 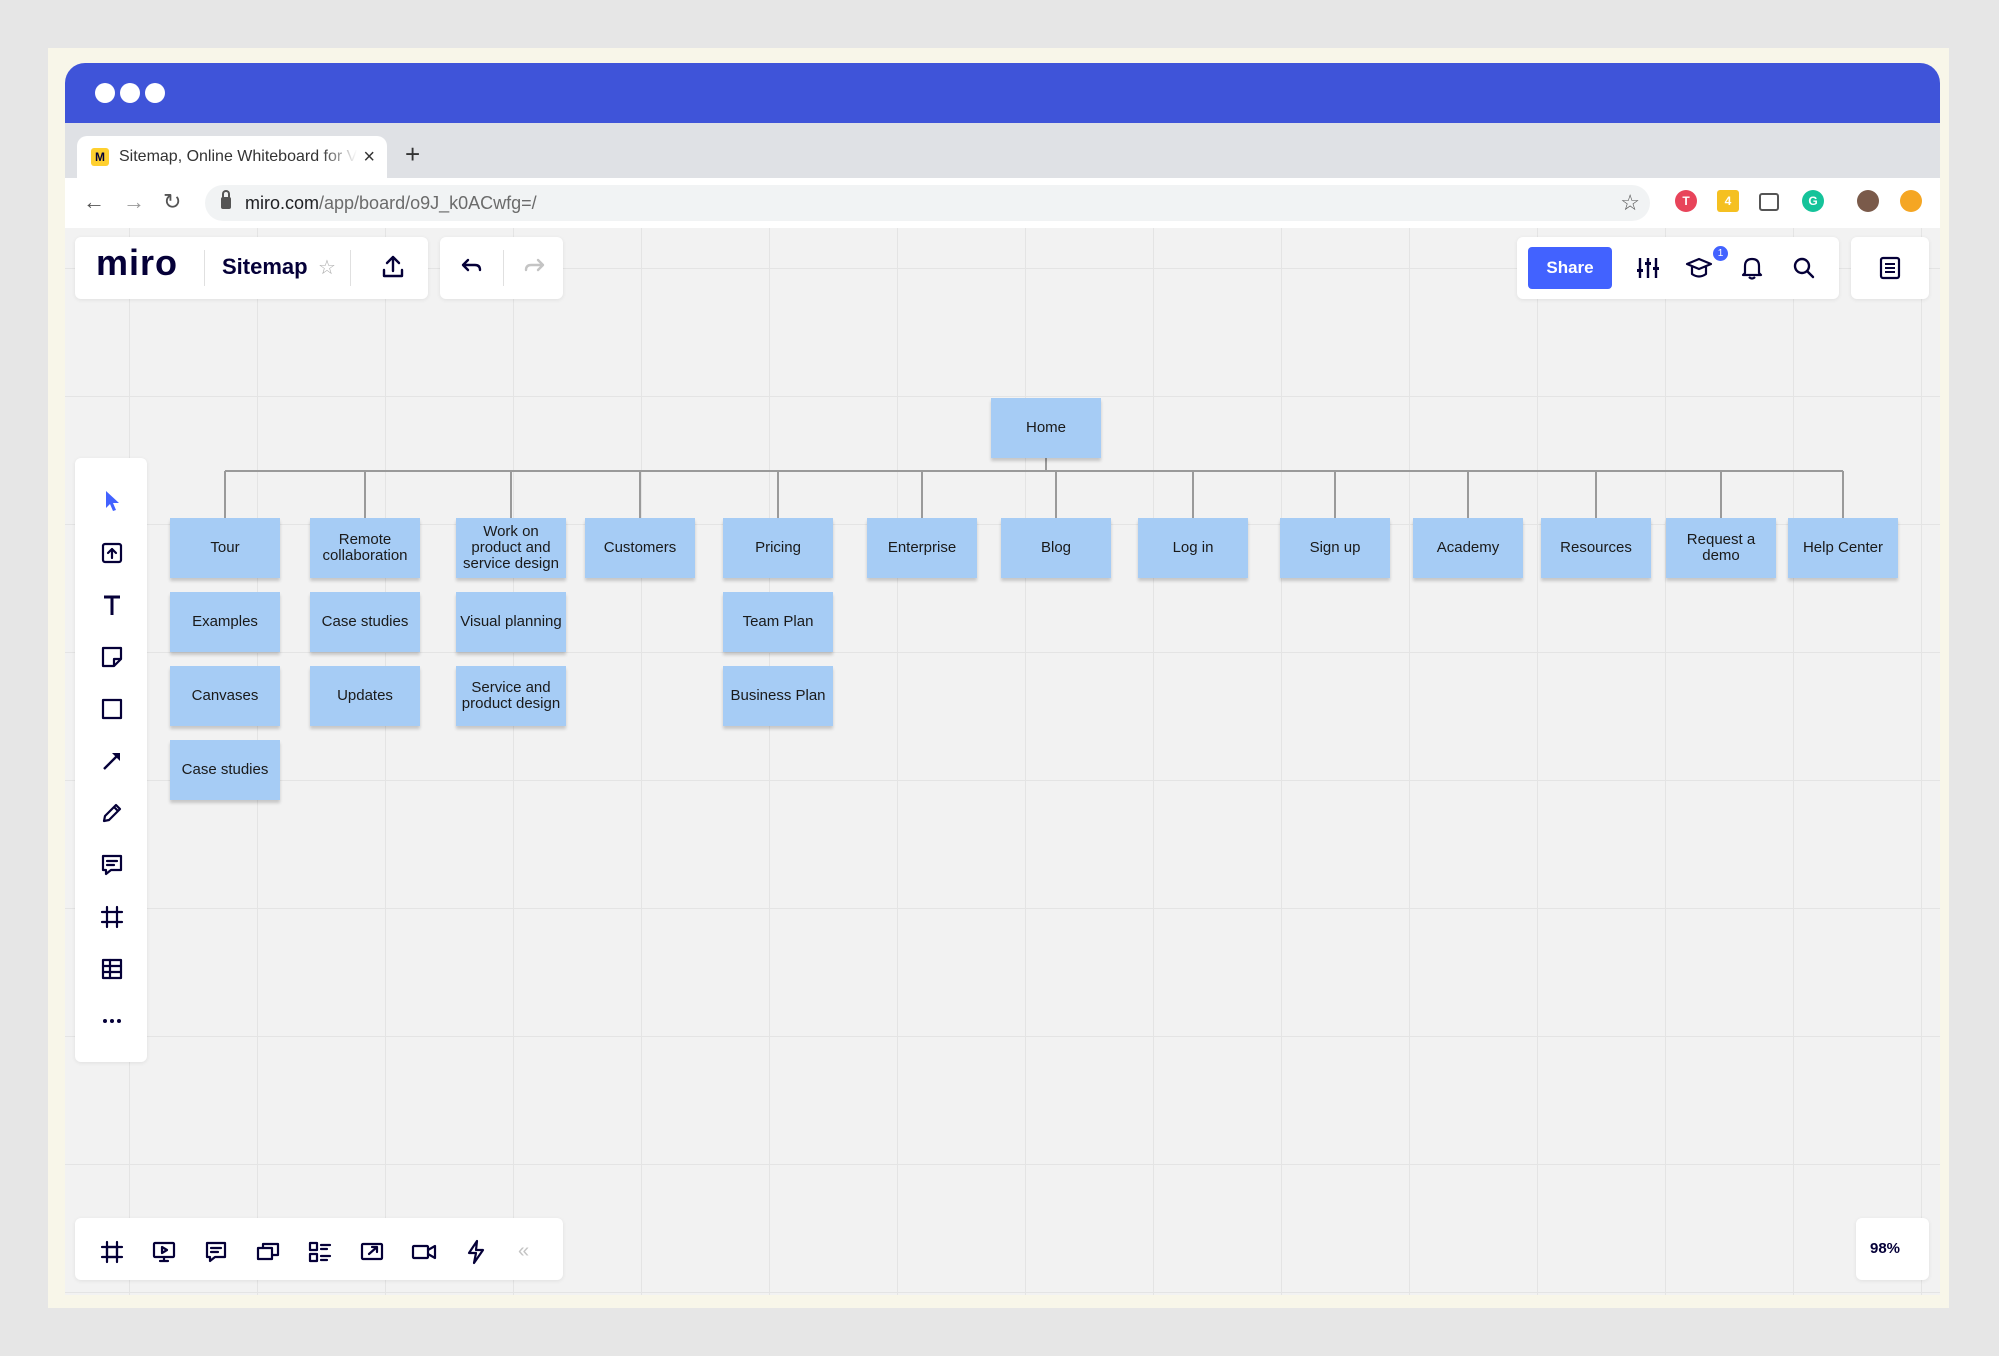 What do you see at coordinates (112, 709) in the screenshot?
I see `shape-icon` at bounding box center [112, 709].